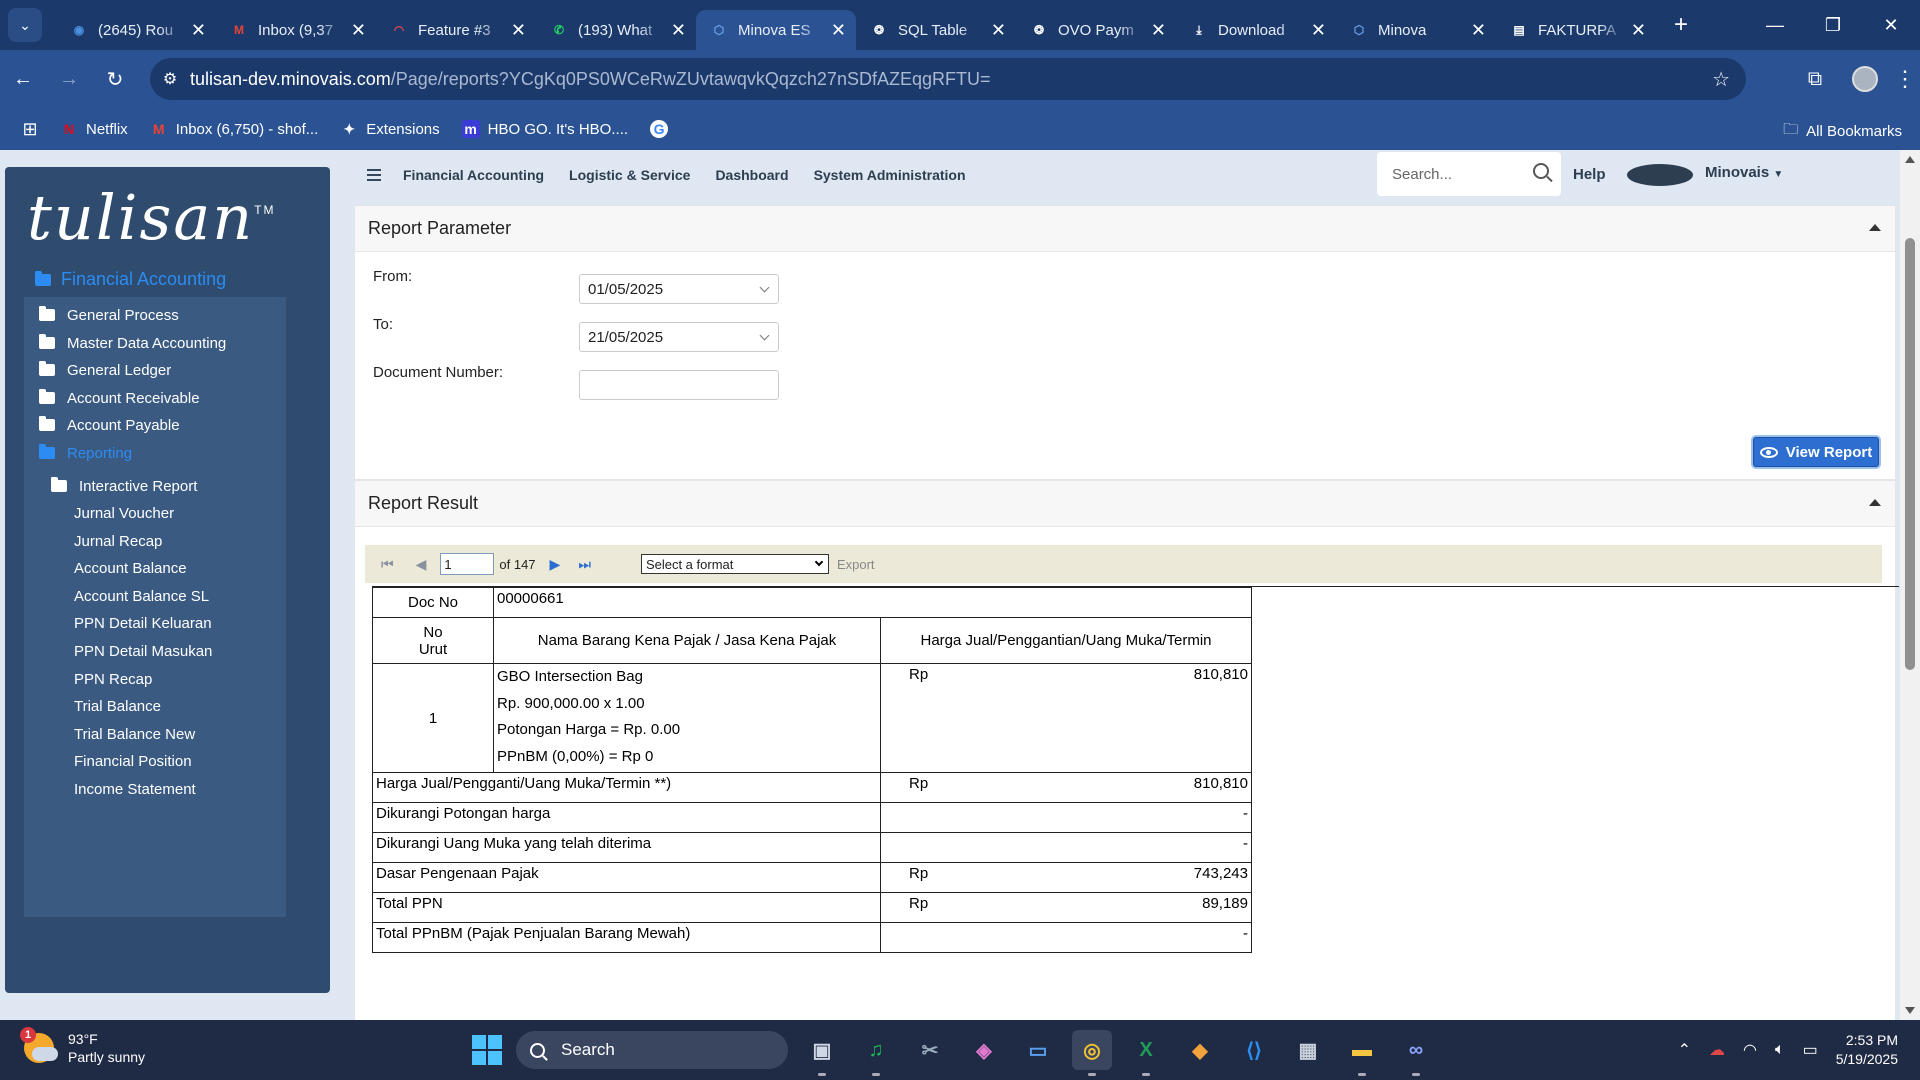  Describe the element at coordinates (1200, 1050) in the screenshot. I see `sql-tool-icon: ◆` at that location.